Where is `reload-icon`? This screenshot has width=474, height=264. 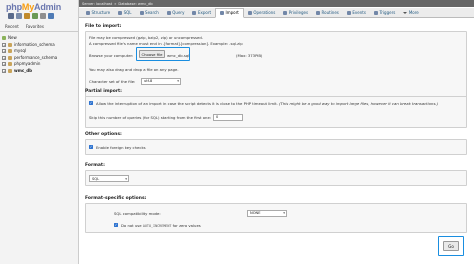 reload-icon is located at coordinates (51, 16).